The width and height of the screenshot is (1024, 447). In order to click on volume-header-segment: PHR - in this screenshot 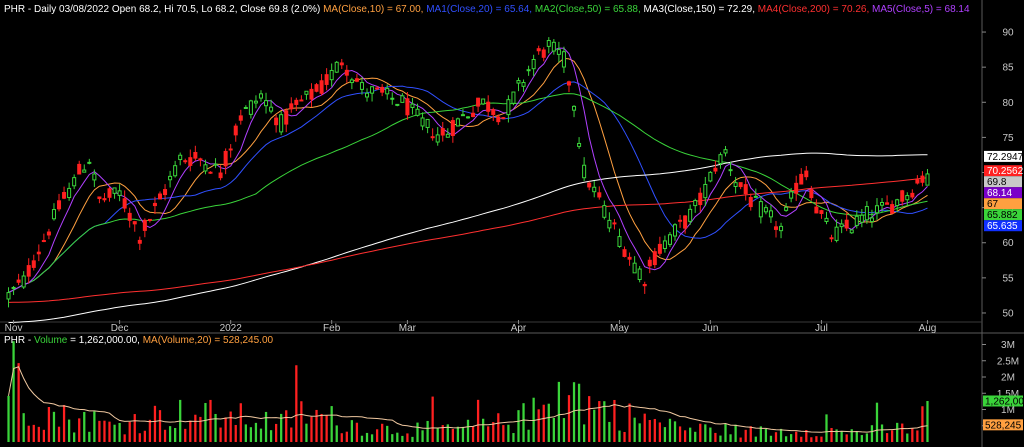, I will do `click(19, 340)`.